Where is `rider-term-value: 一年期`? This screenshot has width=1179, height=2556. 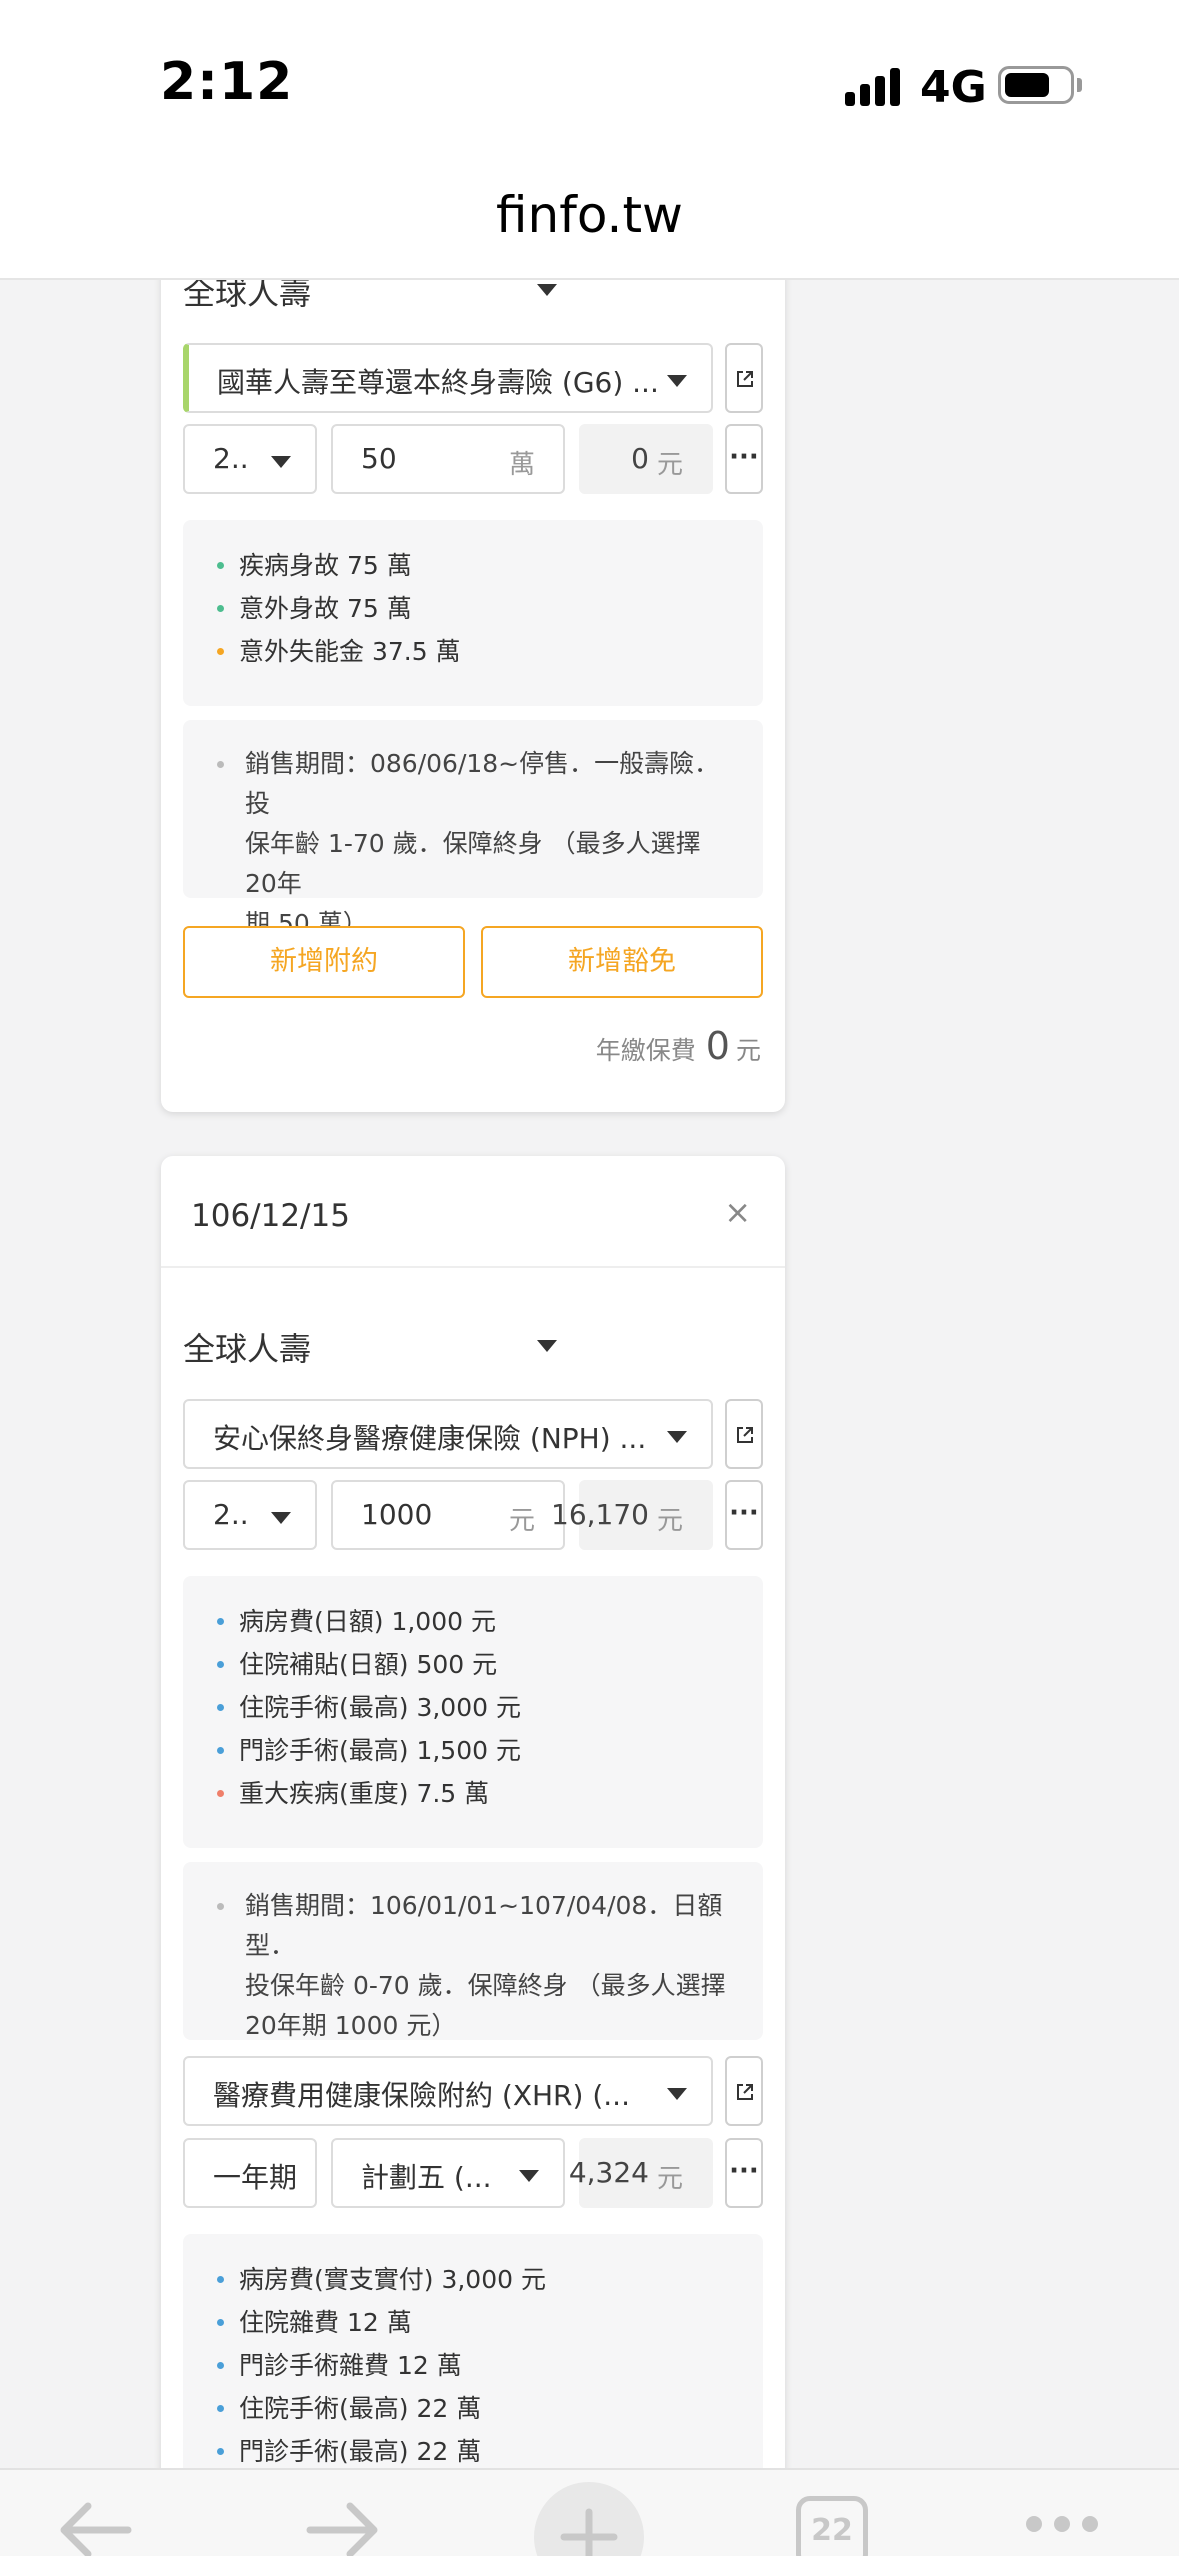
rider-term-value: 一年期 is located at coordinates (255, 2177).